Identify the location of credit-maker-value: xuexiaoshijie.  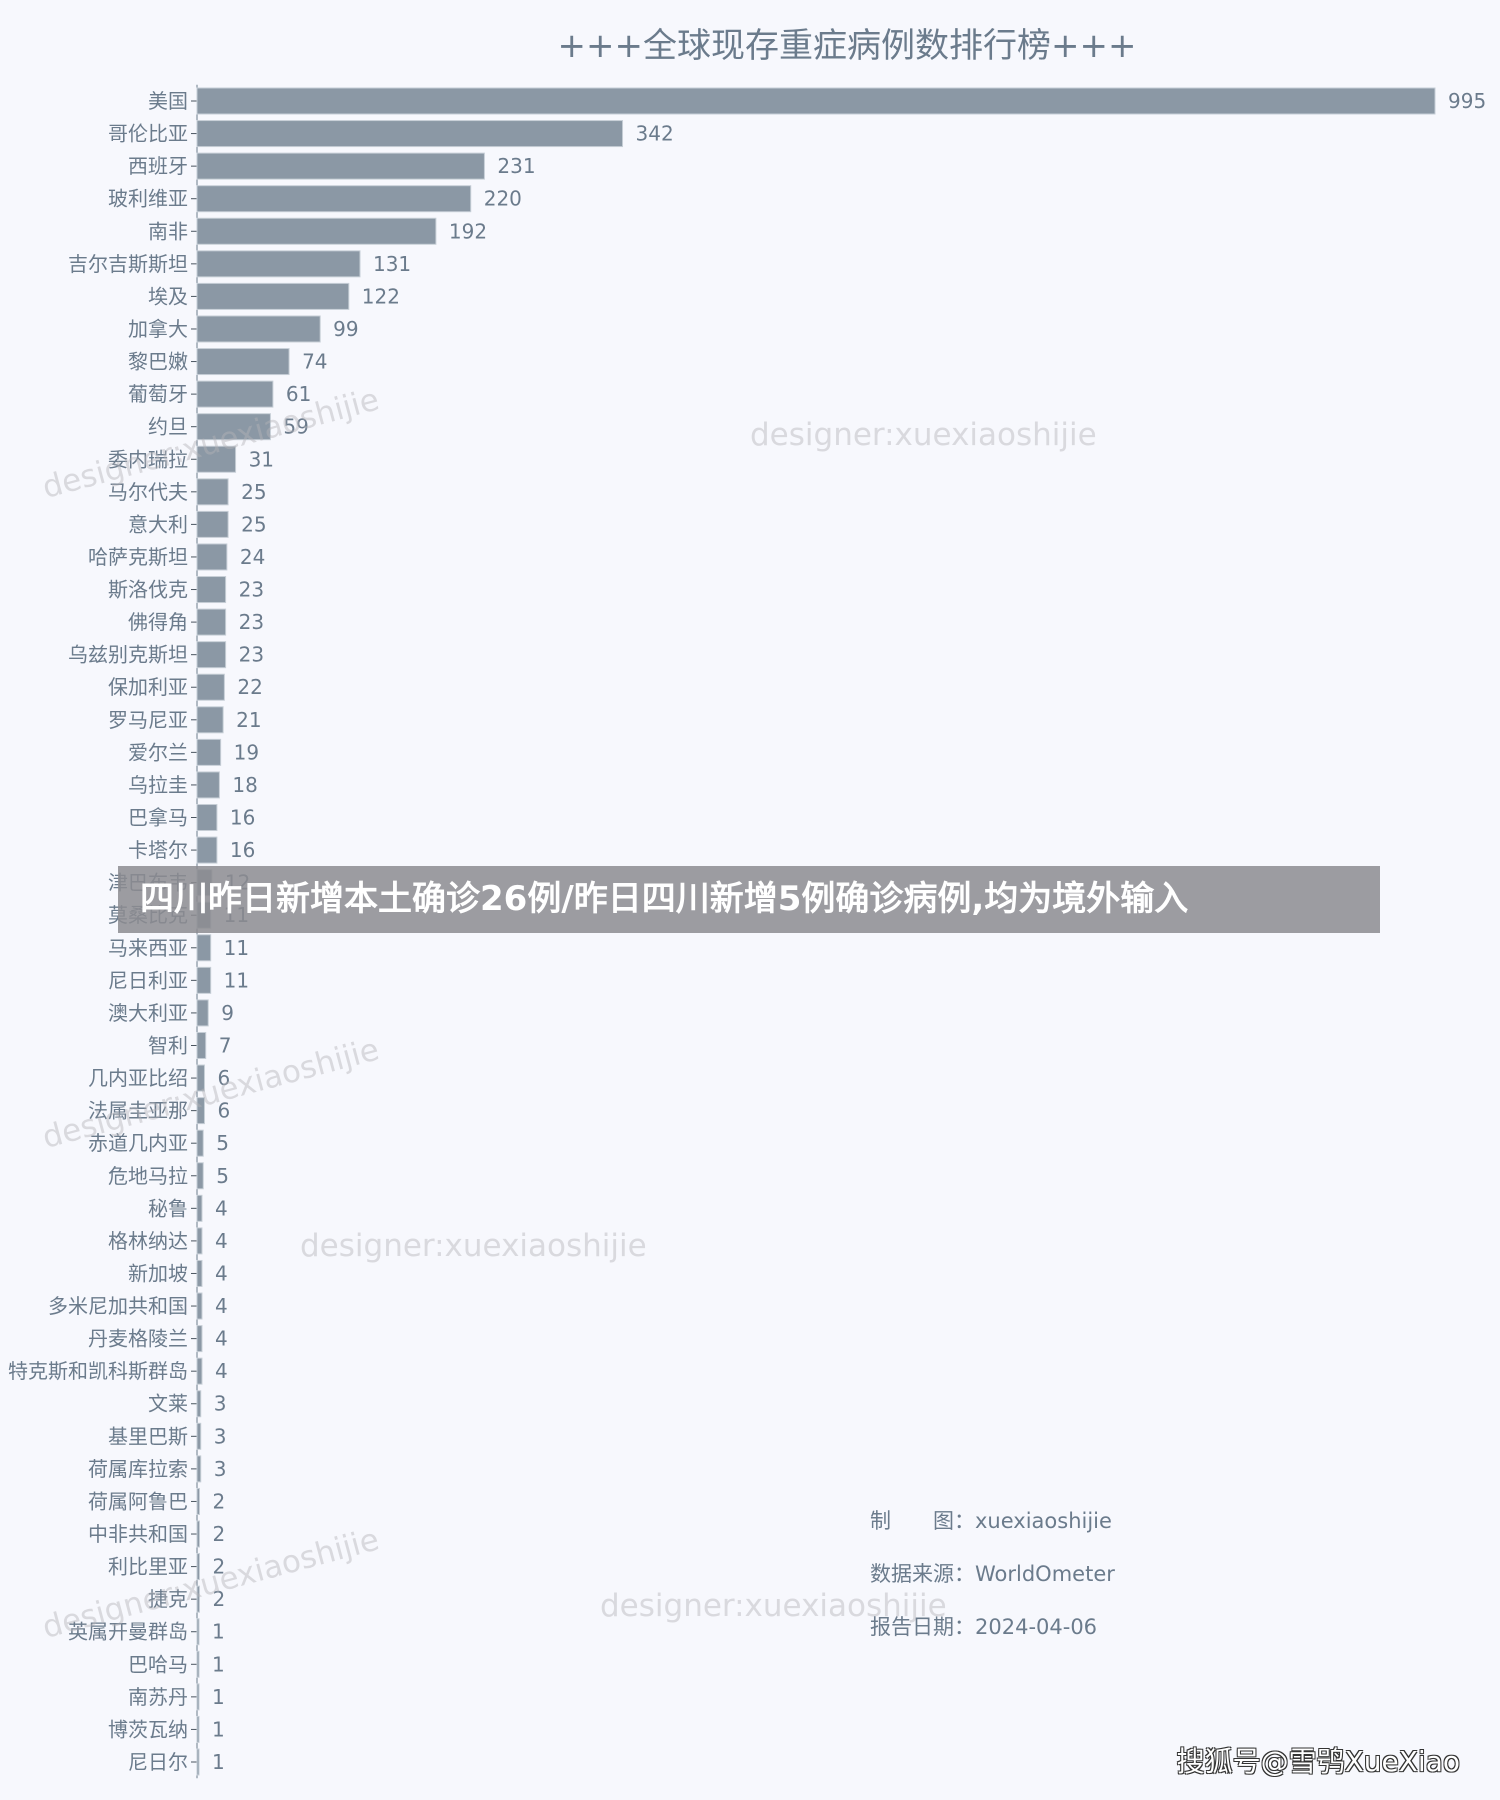
(1043, 1521).